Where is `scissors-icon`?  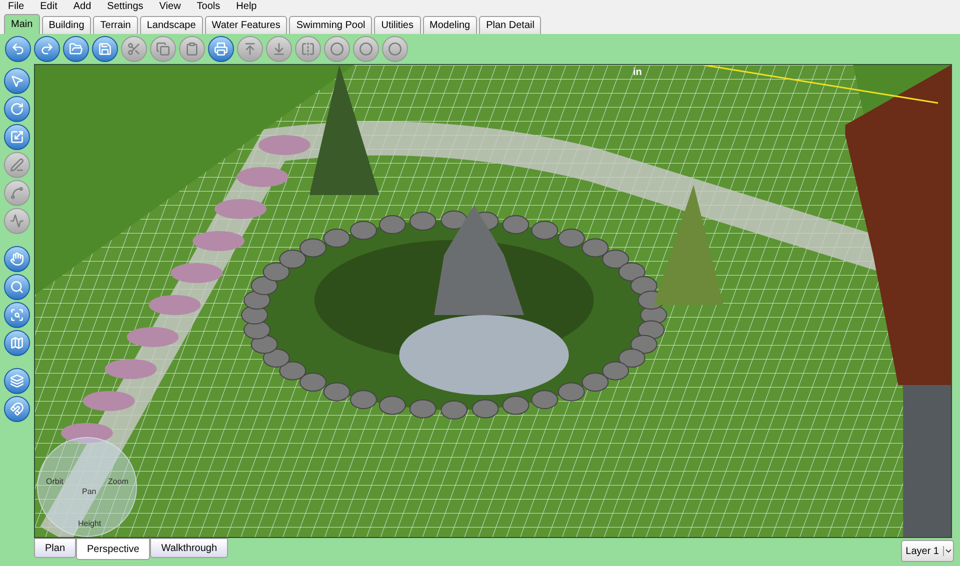
scissors-icon is located at coordinates (134, 49).